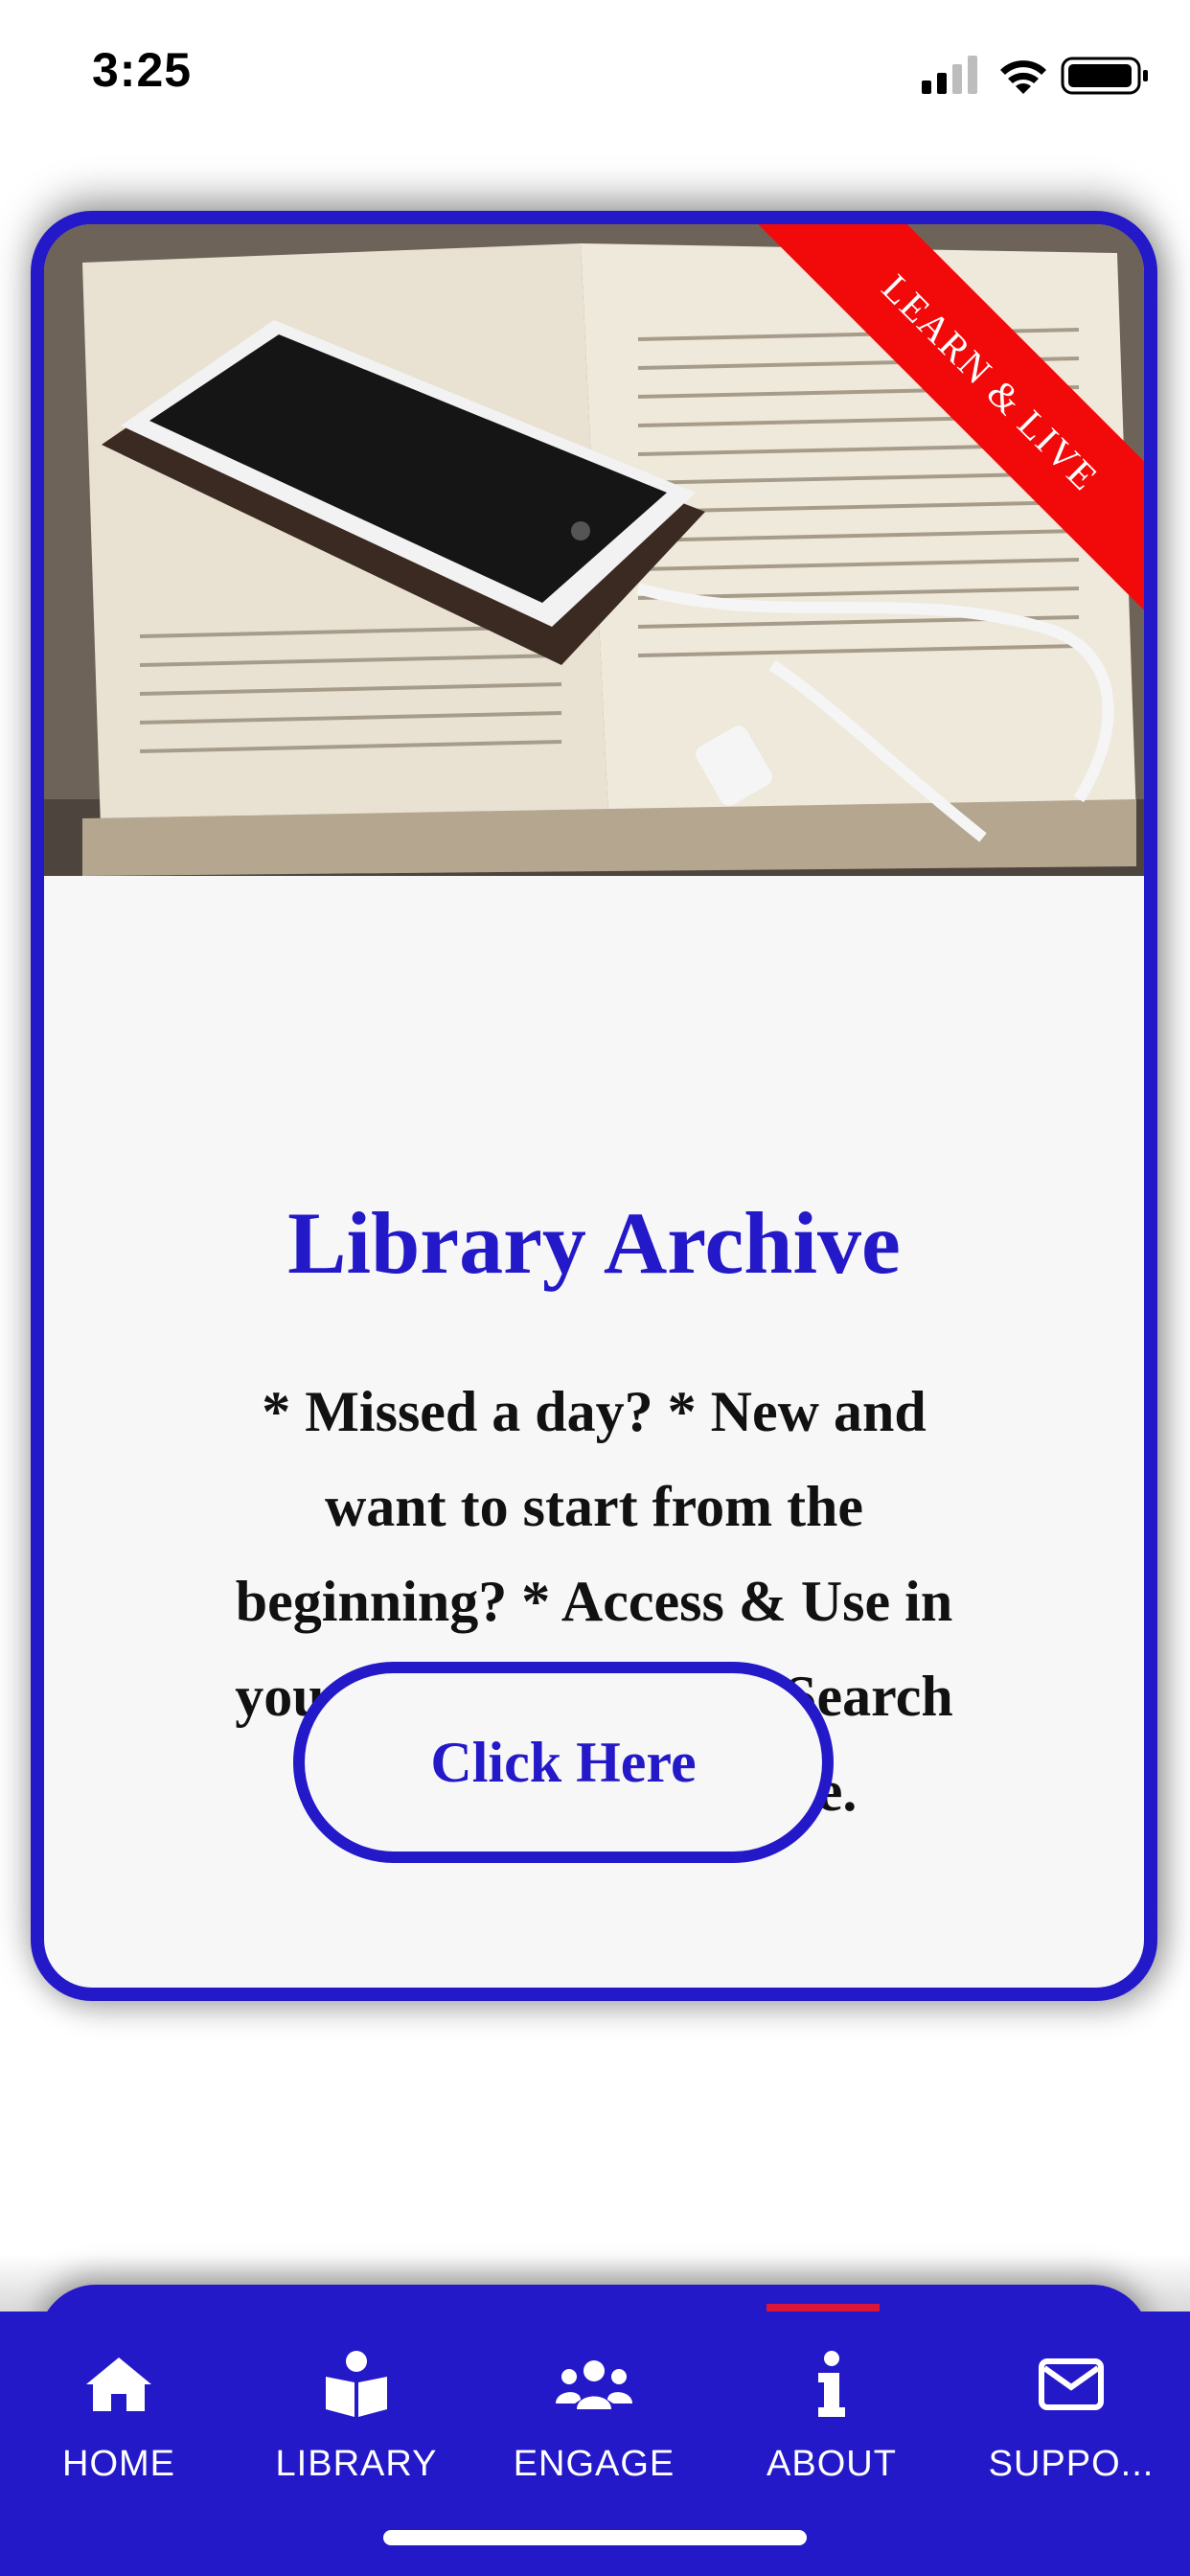 This screenshot has width=1190, height=2576. What do you see at coordinates (832, 2426) in the screenshot?
I see `tab-about: ABOUT` at bounding box center [832, 2426].